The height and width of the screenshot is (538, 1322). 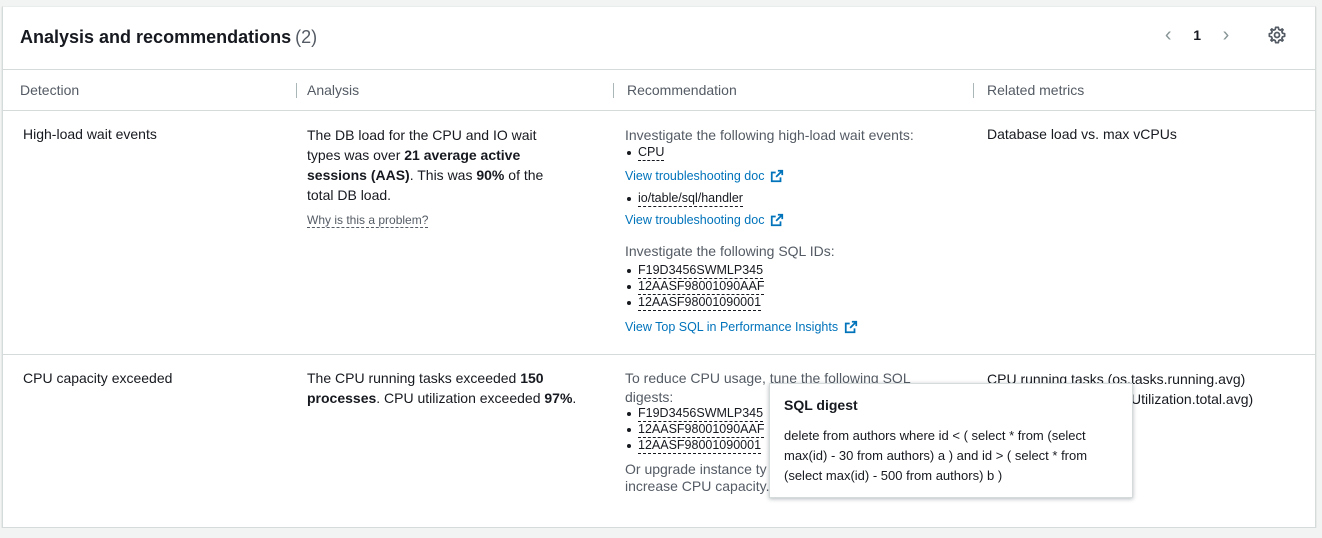 I want to click on analysis-line: processes. CPU utilization exceeded 97%., so click(x=452, y=398).